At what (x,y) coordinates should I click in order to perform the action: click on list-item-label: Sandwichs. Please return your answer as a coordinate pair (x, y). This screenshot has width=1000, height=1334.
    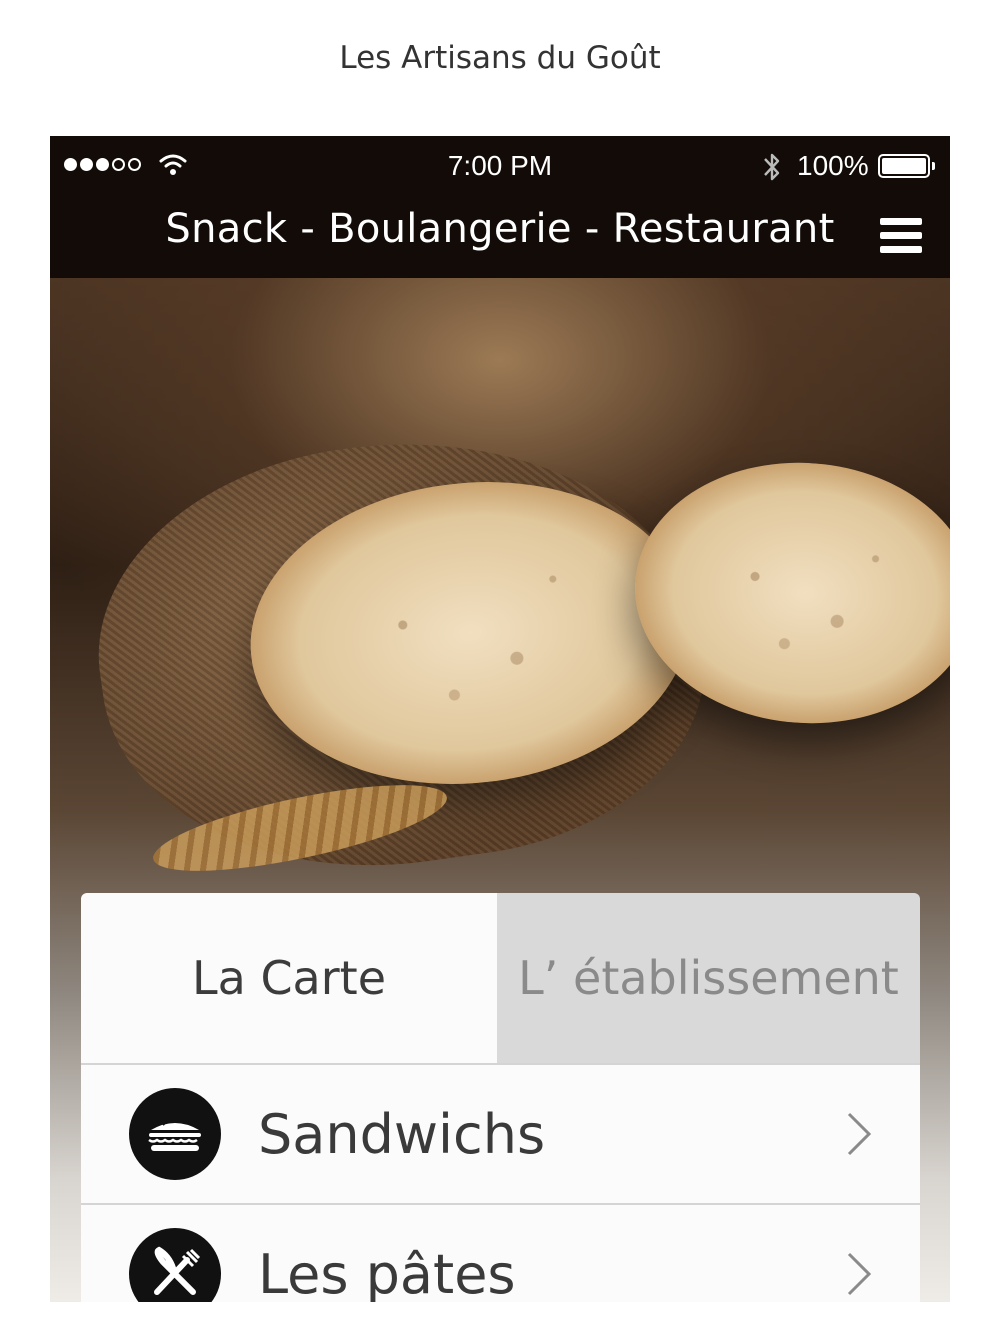
    Looking at the image, I should click on (402, 1134).